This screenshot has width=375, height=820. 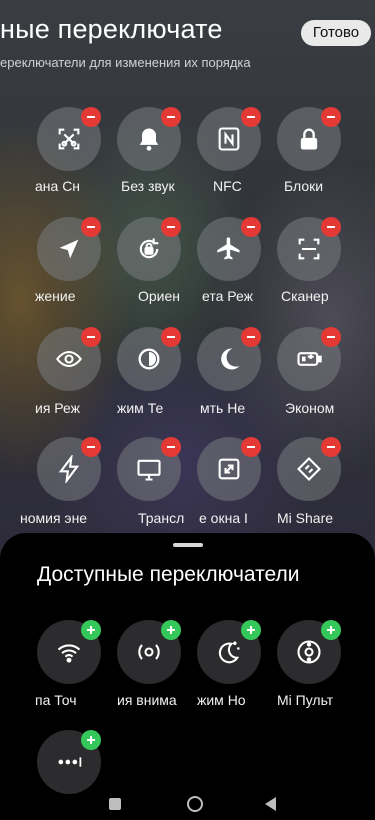 What do you see at coordinates (336, 33) in the screenshot?
I see `done-button: Готово` at bounding box center [336, 33].